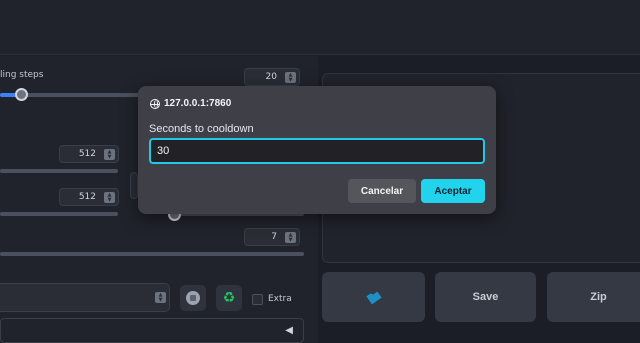 Image resolution: width=640 pixels, height=343 pixels. Describe the element at coordinates (382, 191) in the screenshot. I see `cancel-button: Cancelar` at that location.